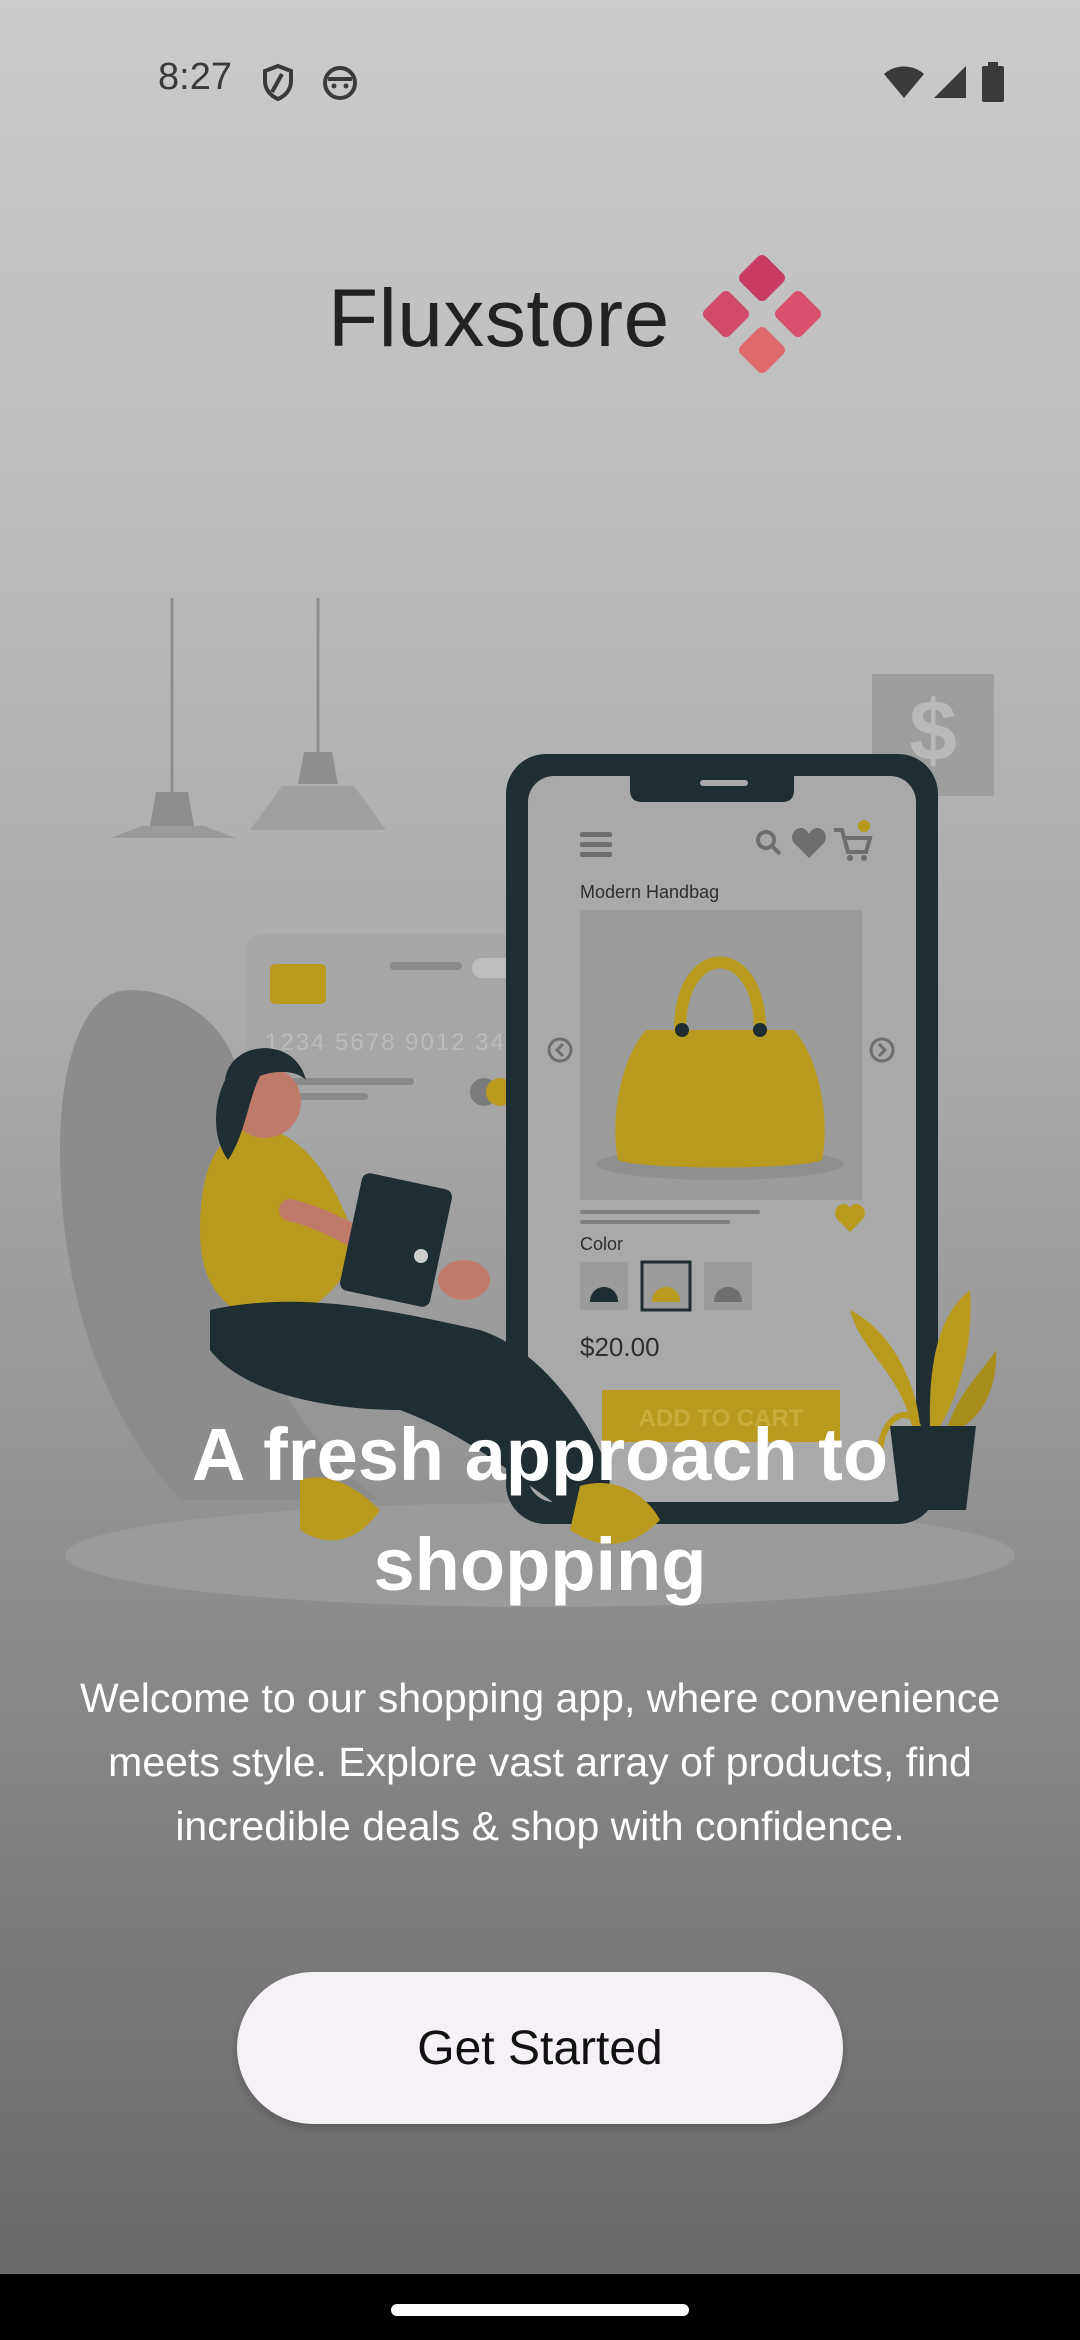  I want to click on screen-product-title: Modern Handbag, so click(649, 892).